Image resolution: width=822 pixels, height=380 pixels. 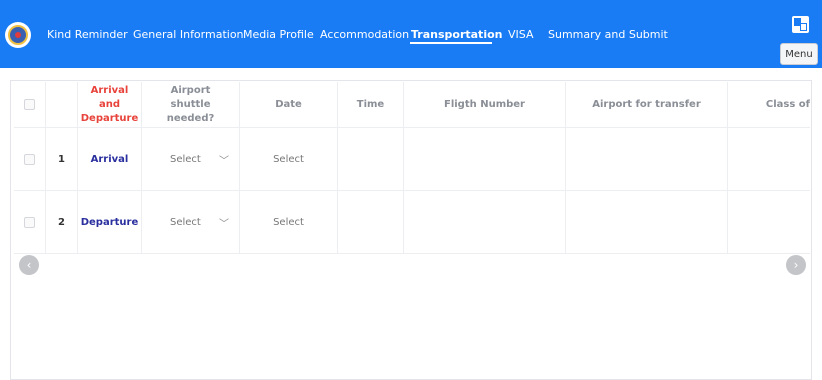 What do you see at coordinates (188, 34) in the screenshot?
I see `tab-general-information: General Information` at bounding box center [188, 34].